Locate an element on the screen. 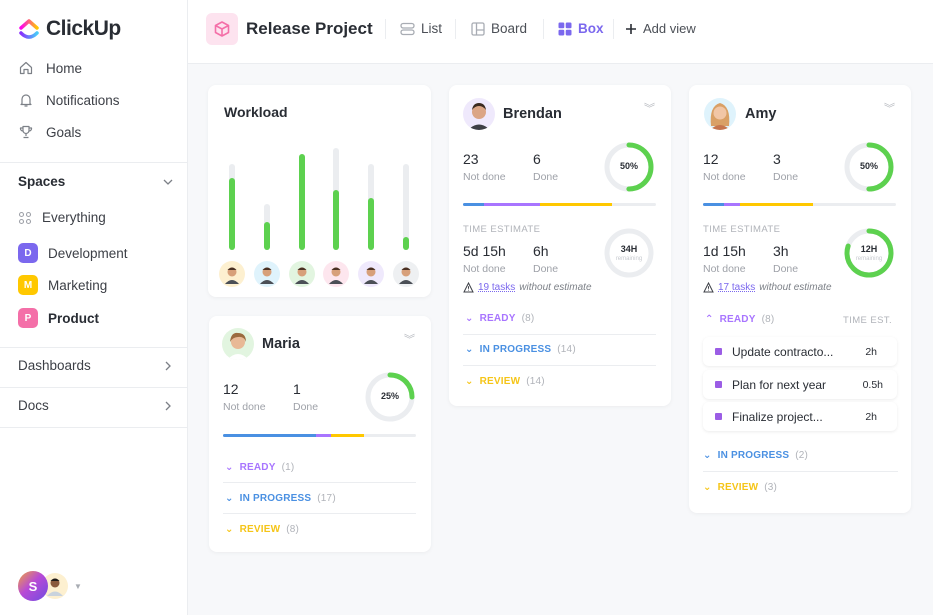 The height and width of the screenshot is (615, 933). user-avatar: S is located at coordinates (33, 586).